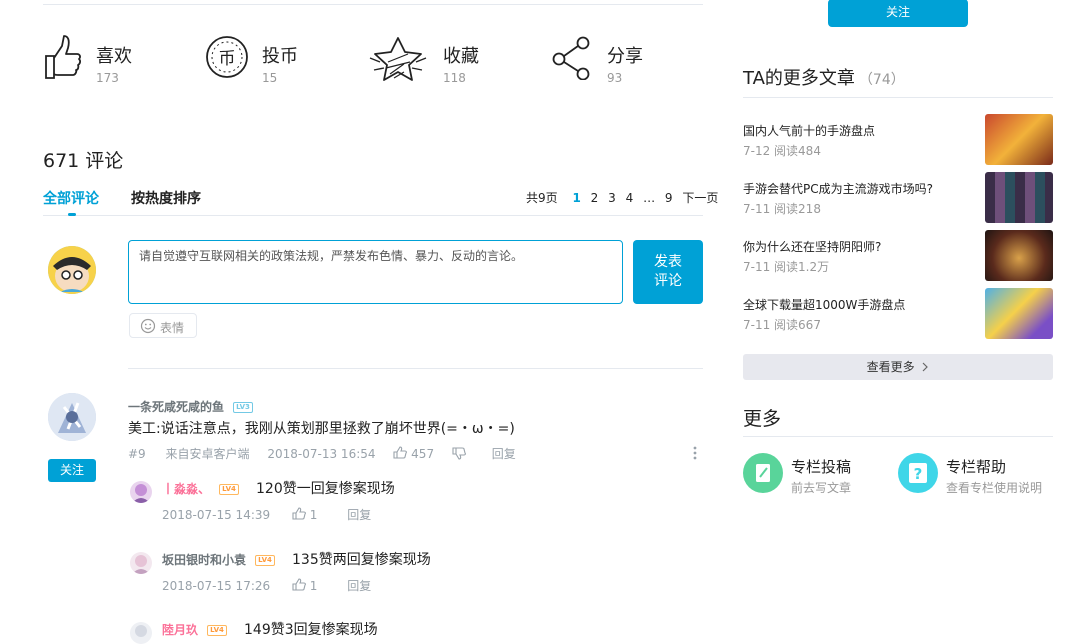 This screenshot has height=644, width=1069. Describe the element at coordinates (595, 198) in the screenshot. I see `pager-page-2: 2` at that location.